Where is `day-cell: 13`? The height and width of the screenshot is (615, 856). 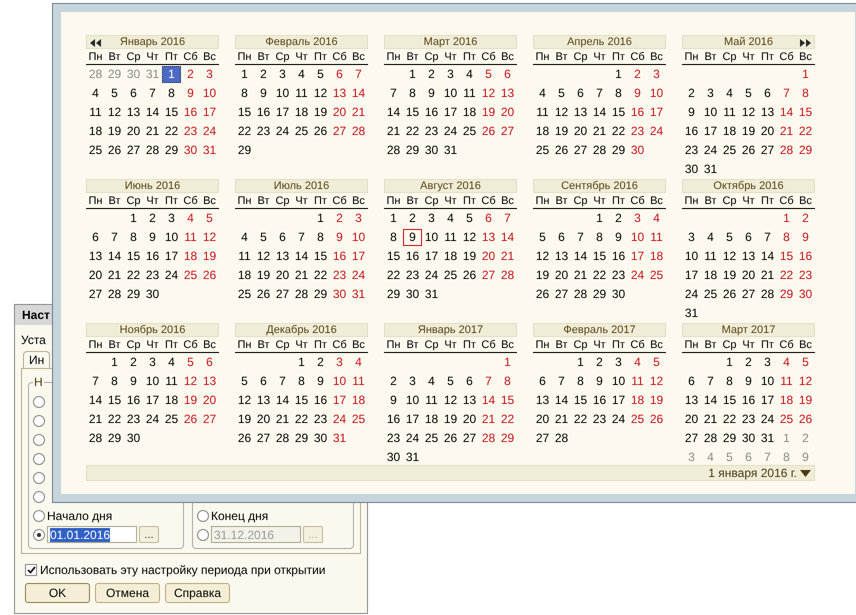 day-cell: 13 is located at coordinates (133, 112).